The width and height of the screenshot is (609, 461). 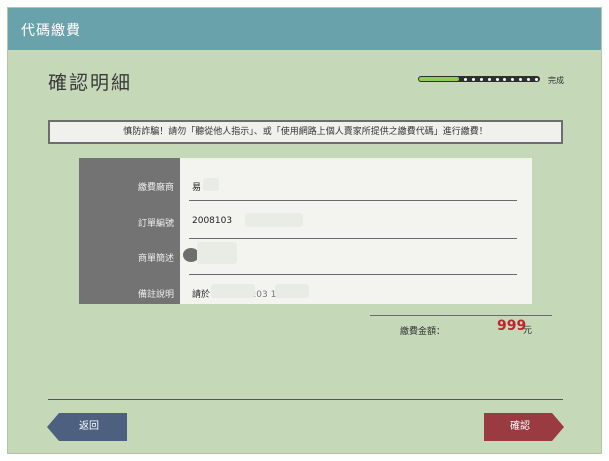 I want to click on header-title: 代碼繳費, so click(x=51, y=31).